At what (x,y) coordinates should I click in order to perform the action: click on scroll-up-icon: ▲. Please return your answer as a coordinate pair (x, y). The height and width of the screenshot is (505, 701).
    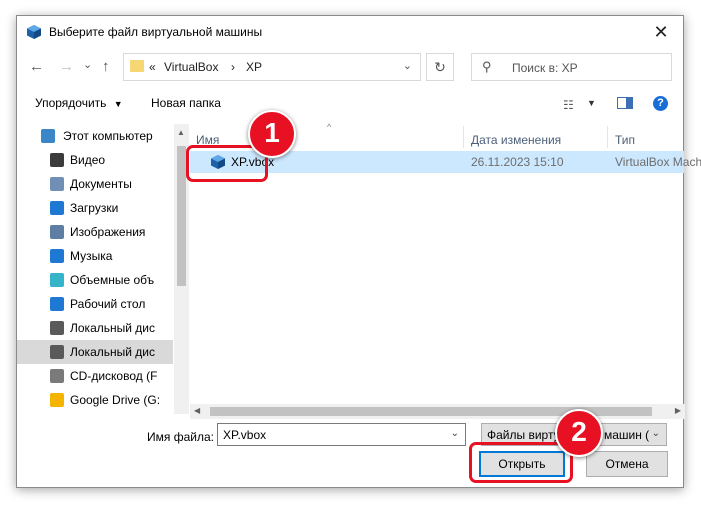
    Looking at the image, I should click on (181, 132).